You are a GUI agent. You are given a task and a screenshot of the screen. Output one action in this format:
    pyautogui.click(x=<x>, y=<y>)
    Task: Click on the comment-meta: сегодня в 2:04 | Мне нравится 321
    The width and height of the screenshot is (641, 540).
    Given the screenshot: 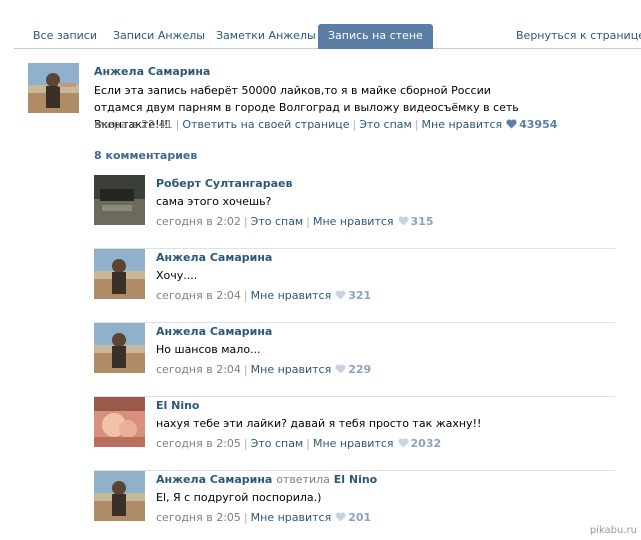 What is the action you would take?
    pyautogui.click(x=264, y=295)
    